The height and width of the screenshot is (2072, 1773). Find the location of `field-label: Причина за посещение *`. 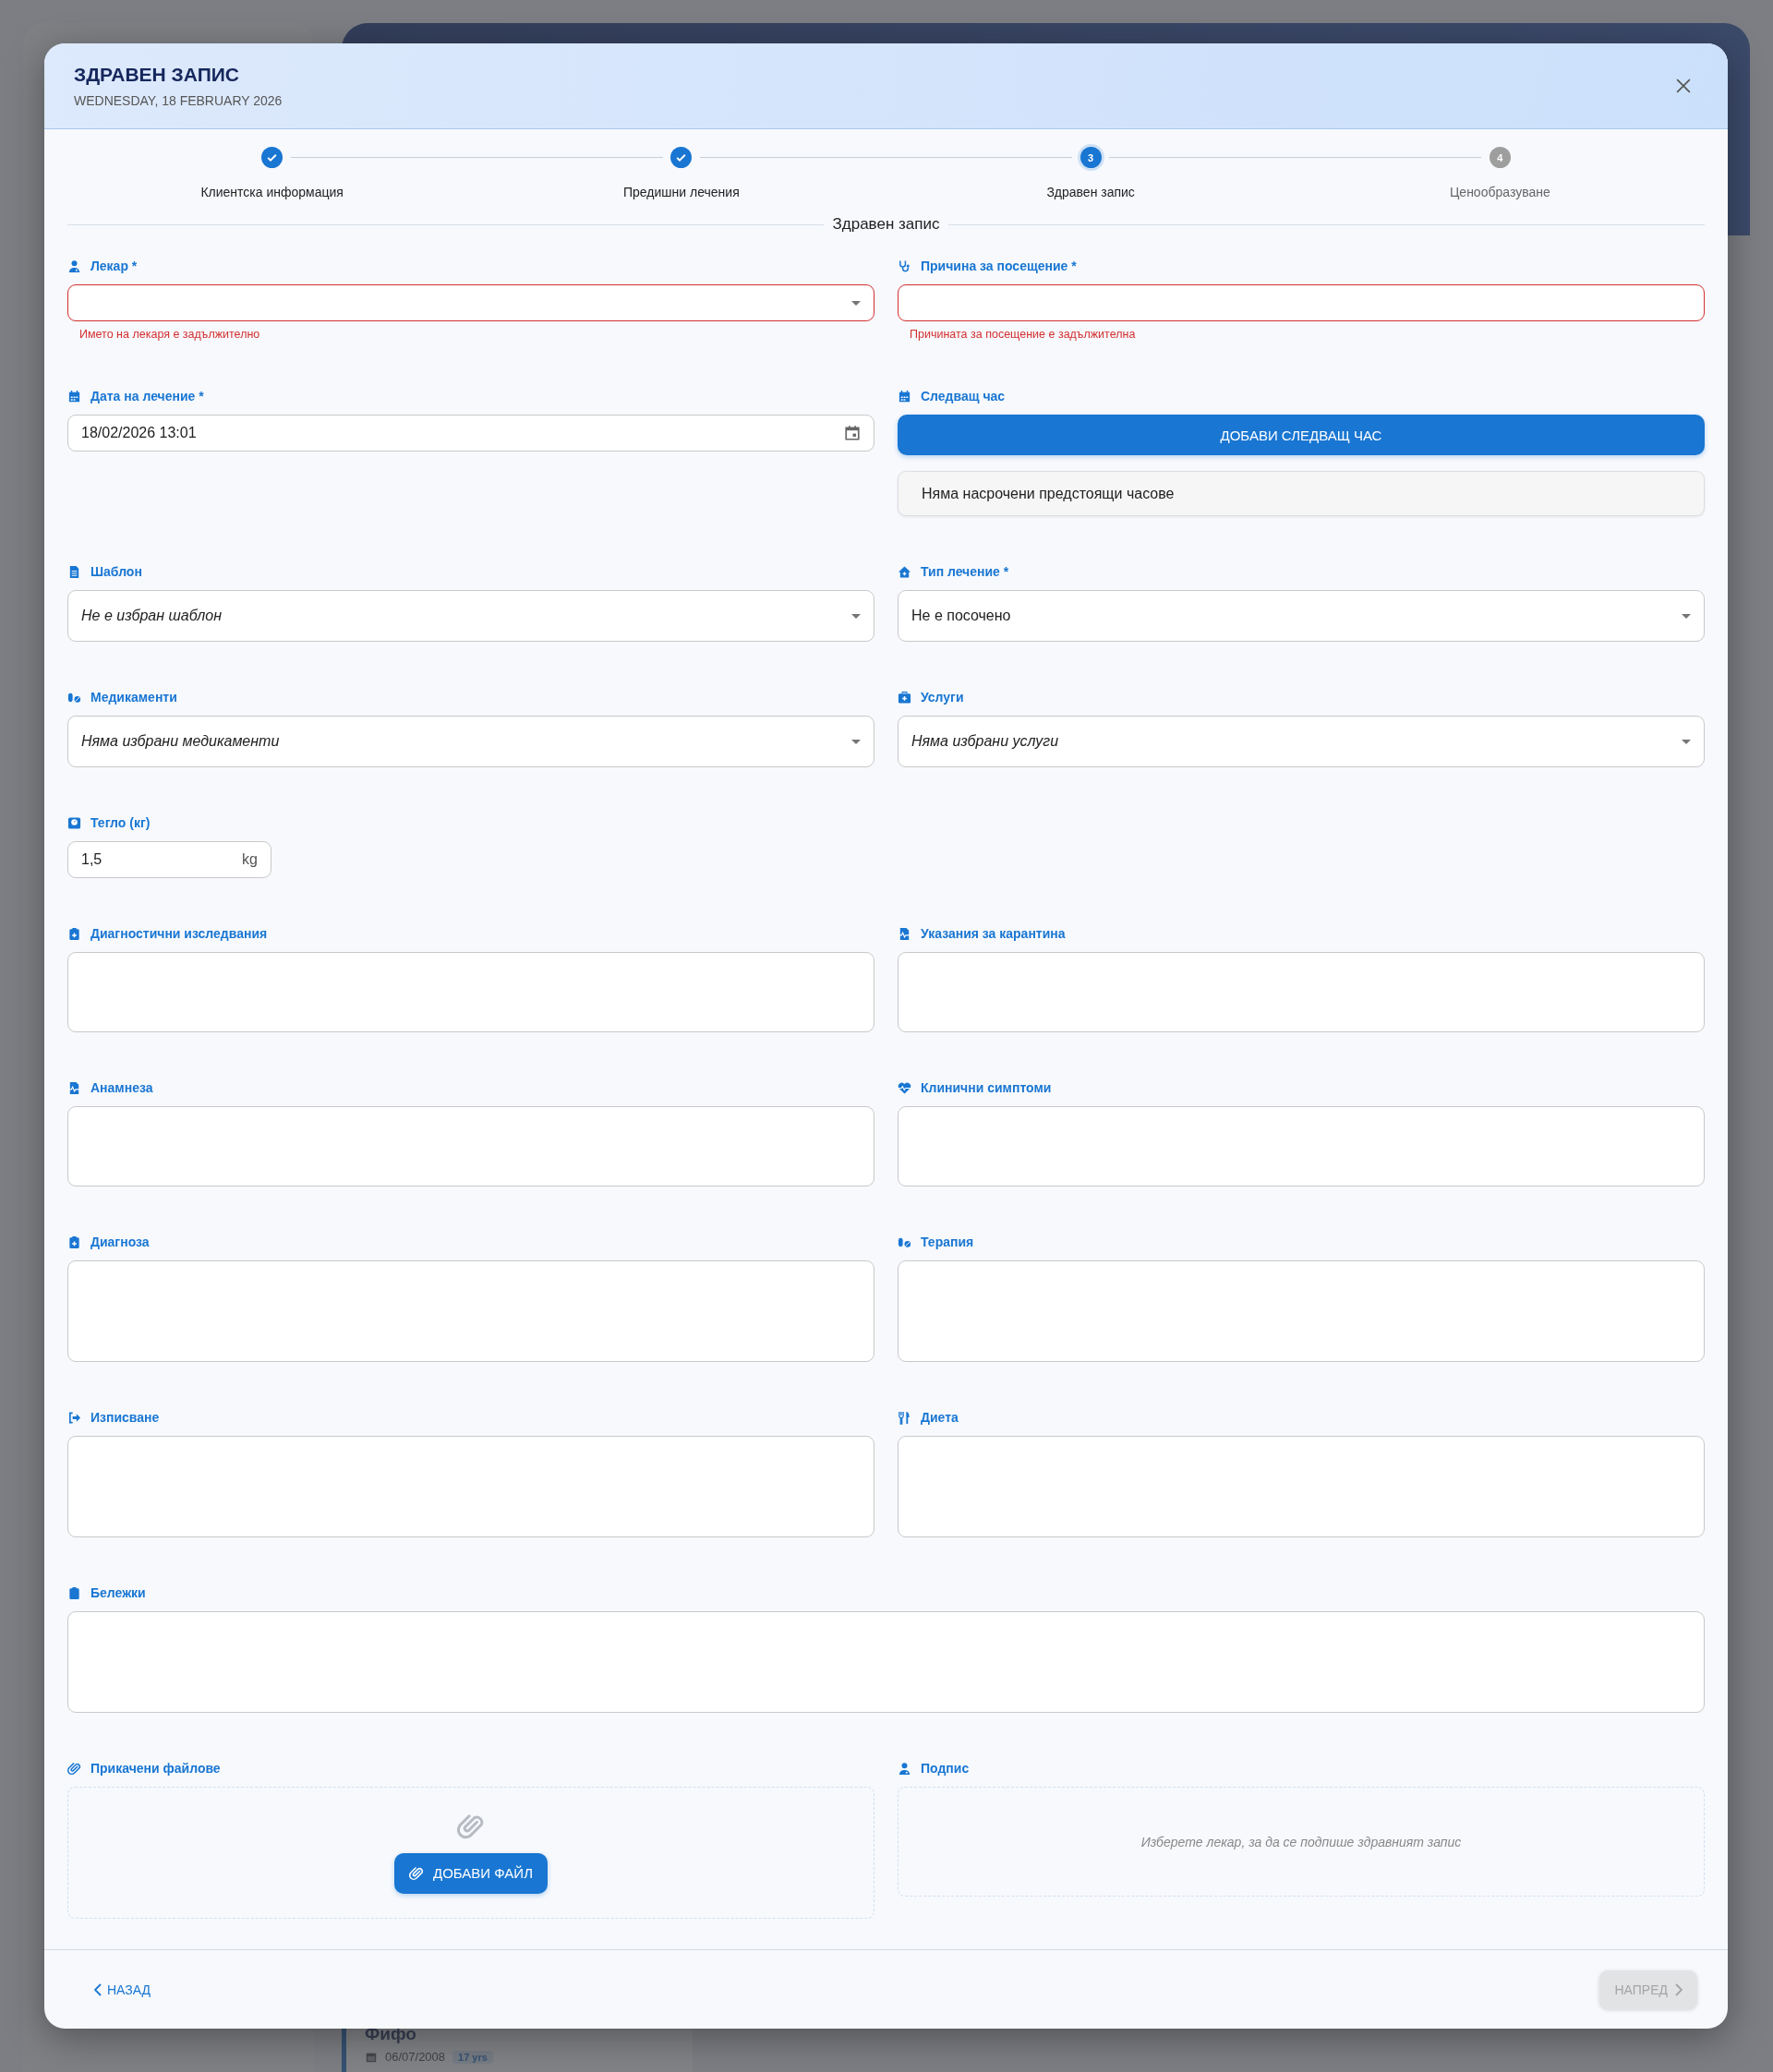

field-label: Причина за посещение * is located at coordinates (999, 266).